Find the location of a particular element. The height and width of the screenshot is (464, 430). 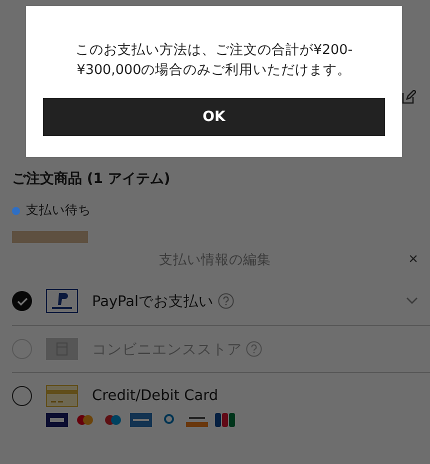

chevron-down-icon is located at coordinates (412, 301).